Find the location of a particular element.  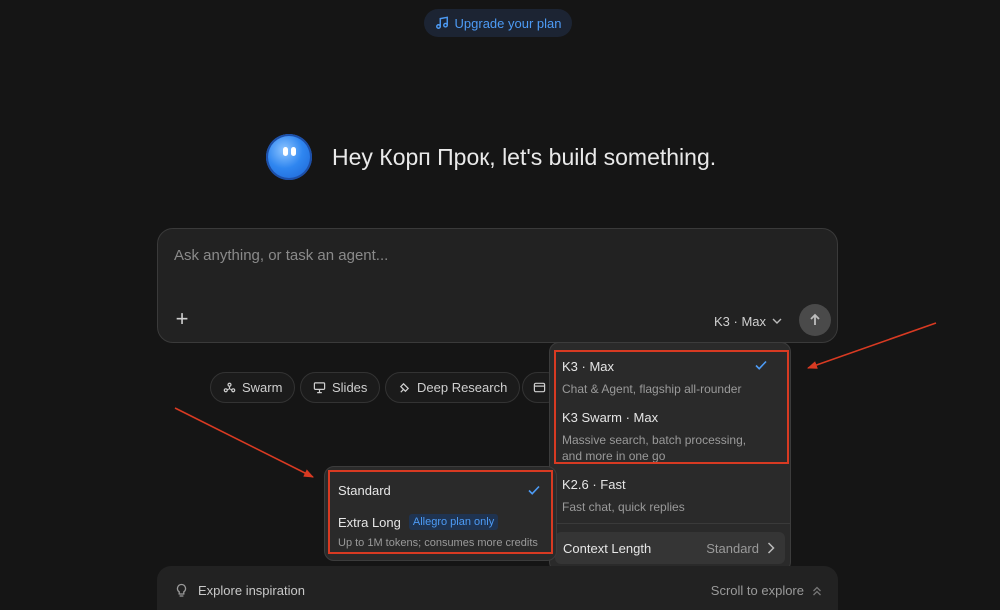

model-selector-label: K3 · Max is located at coordinates (740, 321).